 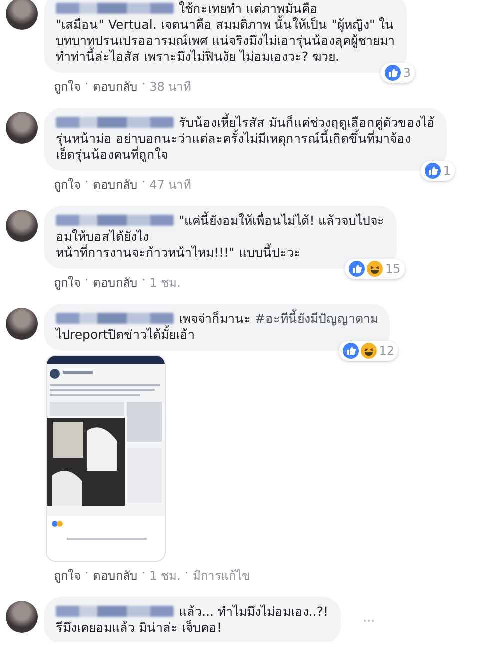 What do you see at coordinates (316, 318) in the screenshot?
I see `hashtag-link: #อะทีนี้ยังมีปัญญาตาม` at bounding box center [316, 318].